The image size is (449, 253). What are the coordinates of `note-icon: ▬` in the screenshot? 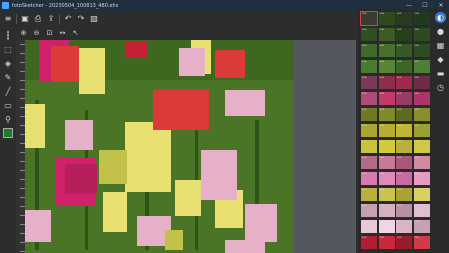 It's located at (440, 73).